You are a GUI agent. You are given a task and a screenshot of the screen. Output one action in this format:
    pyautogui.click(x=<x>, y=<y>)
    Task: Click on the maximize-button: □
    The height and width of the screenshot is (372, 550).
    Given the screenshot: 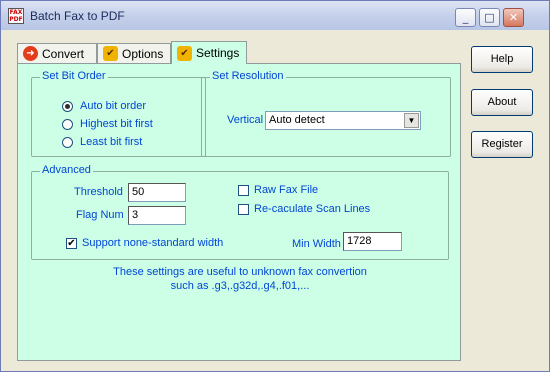 What is the action you would take?
    pyautogui.click(x=489, y=17)
    